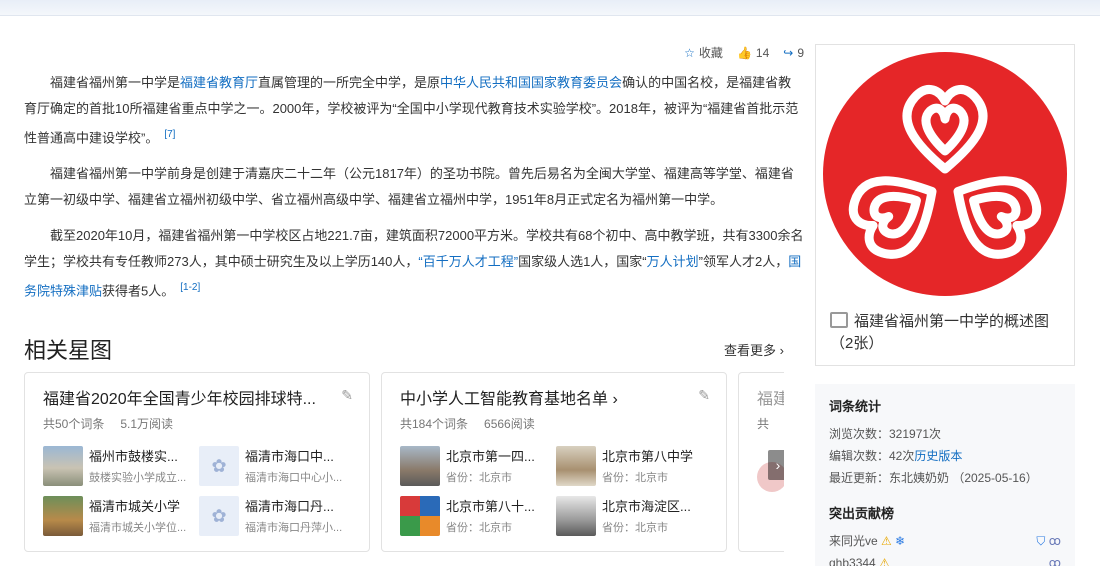  I want to click on related-atlas-header: 相关星图 查看更多 ›, so click(404, 349).